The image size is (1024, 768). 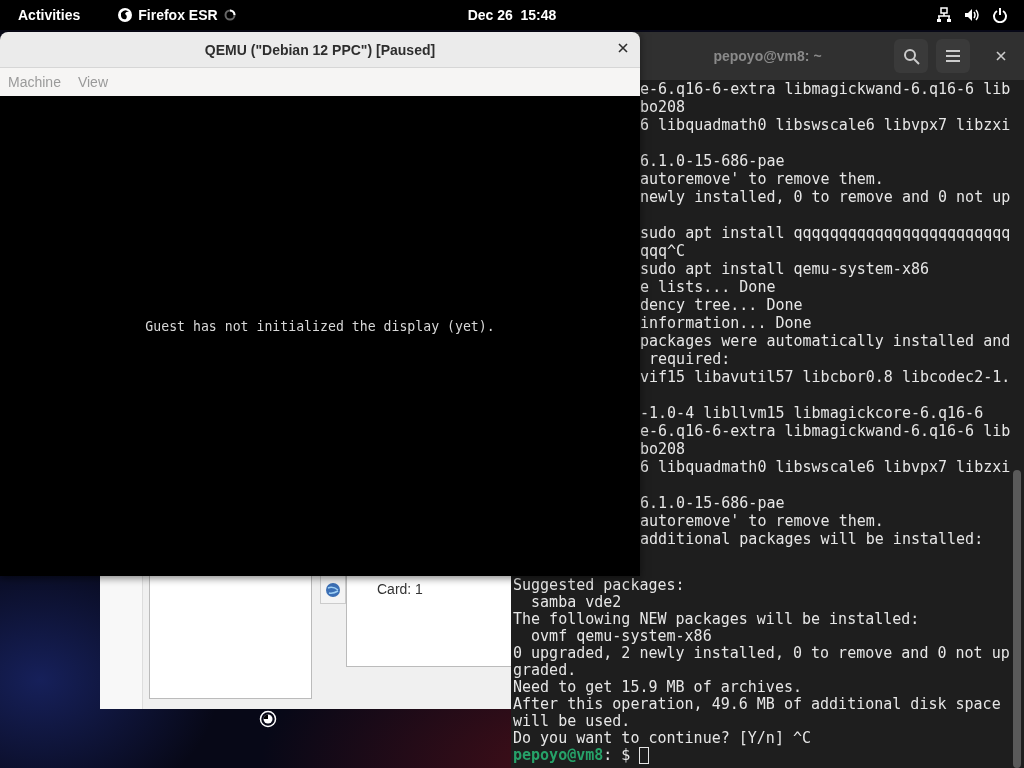 What do you see at coordinates (572, 721) in the screenshot?
I see `terminal-line: will be used.` at bounding box center [572, 721].